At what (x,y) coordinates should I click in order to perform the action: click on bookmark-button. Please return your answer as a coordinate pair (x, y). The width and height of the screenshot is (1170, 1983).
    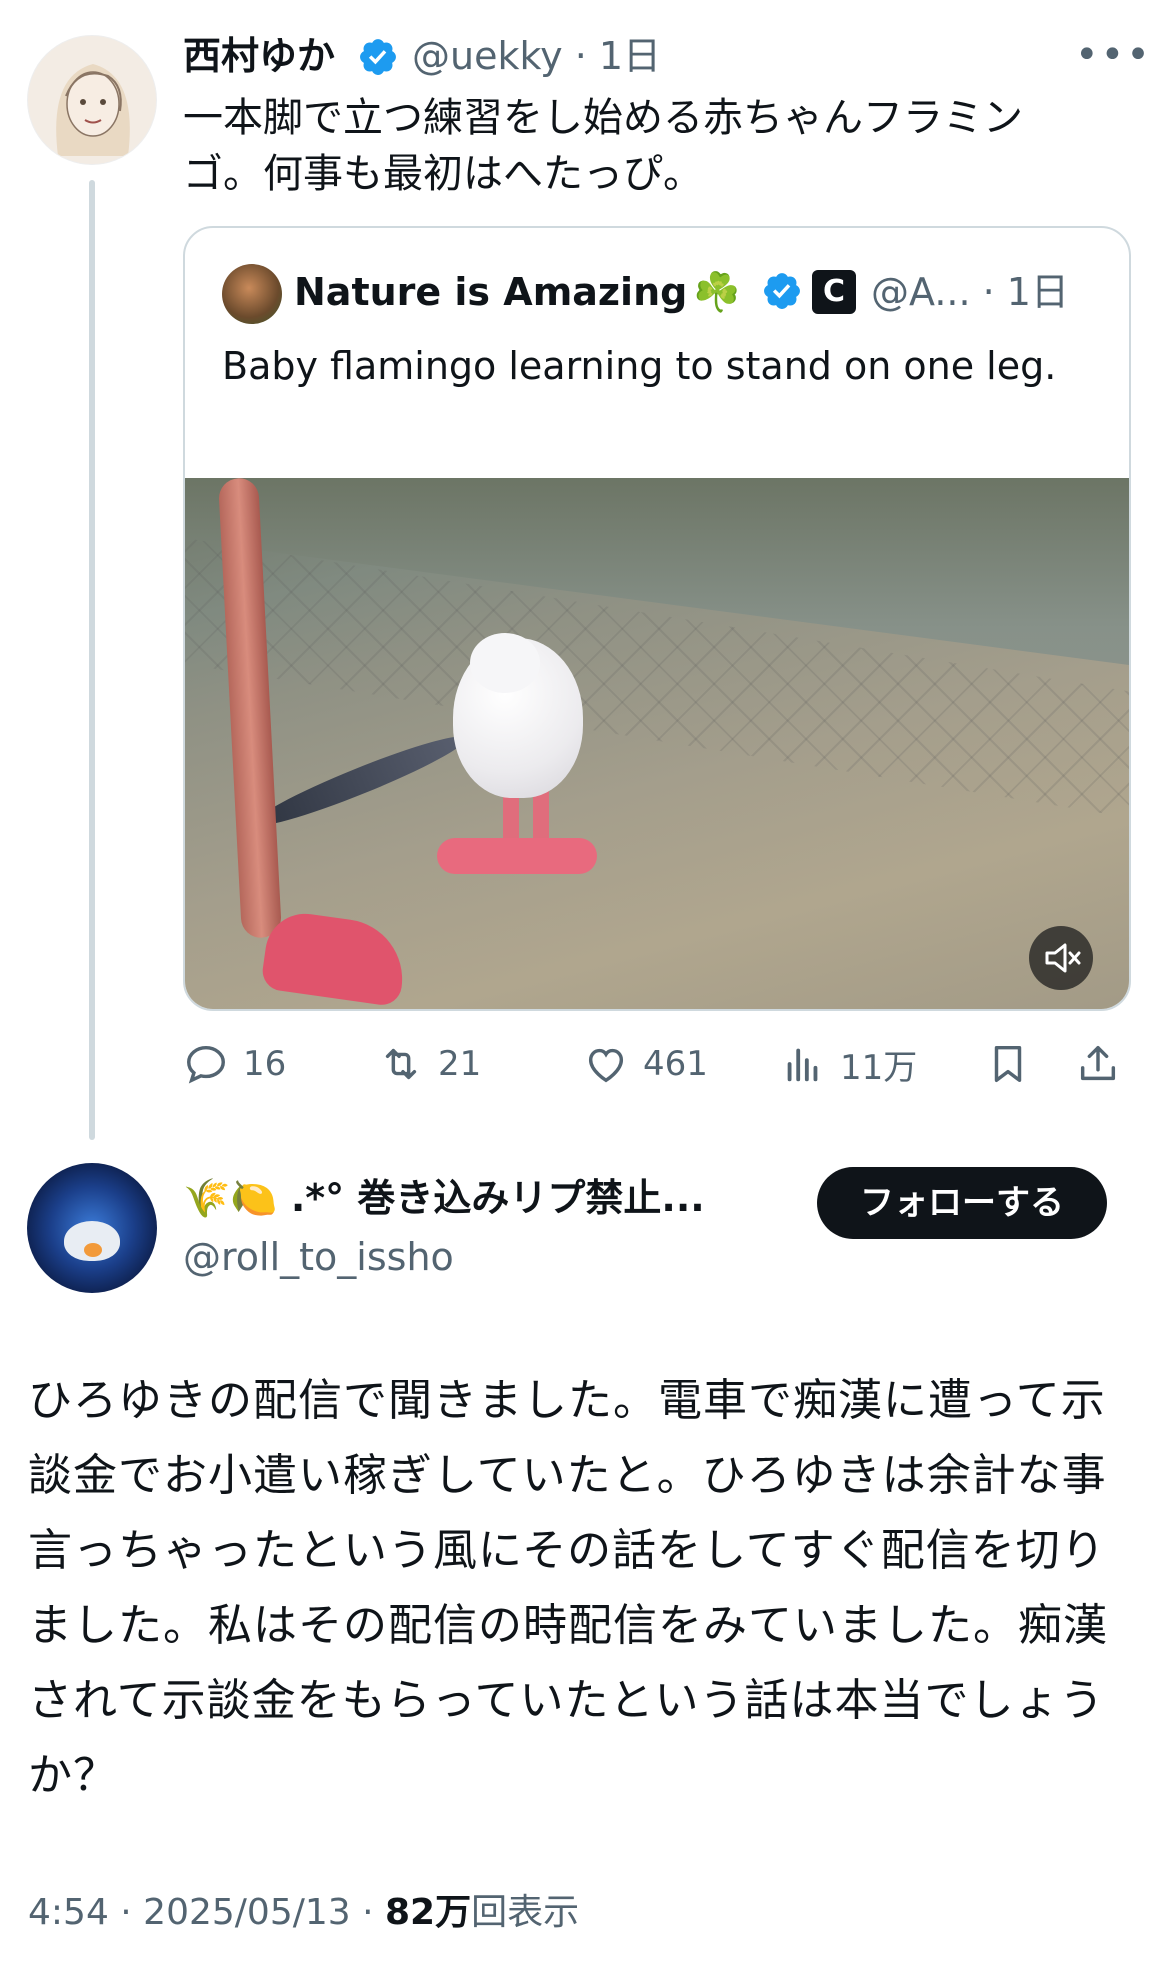
    Looking at the image, I should click on (1015, 1064).